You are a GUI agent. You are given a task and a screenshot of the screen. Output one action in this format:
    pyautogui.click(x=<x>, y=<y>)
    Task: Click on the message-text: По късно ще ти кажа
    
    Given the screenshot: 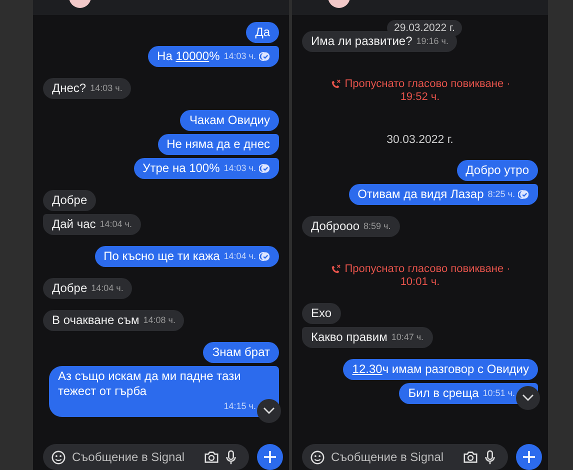 What is the action you would take?
    pyautogui.click(x=162, y=256)
    